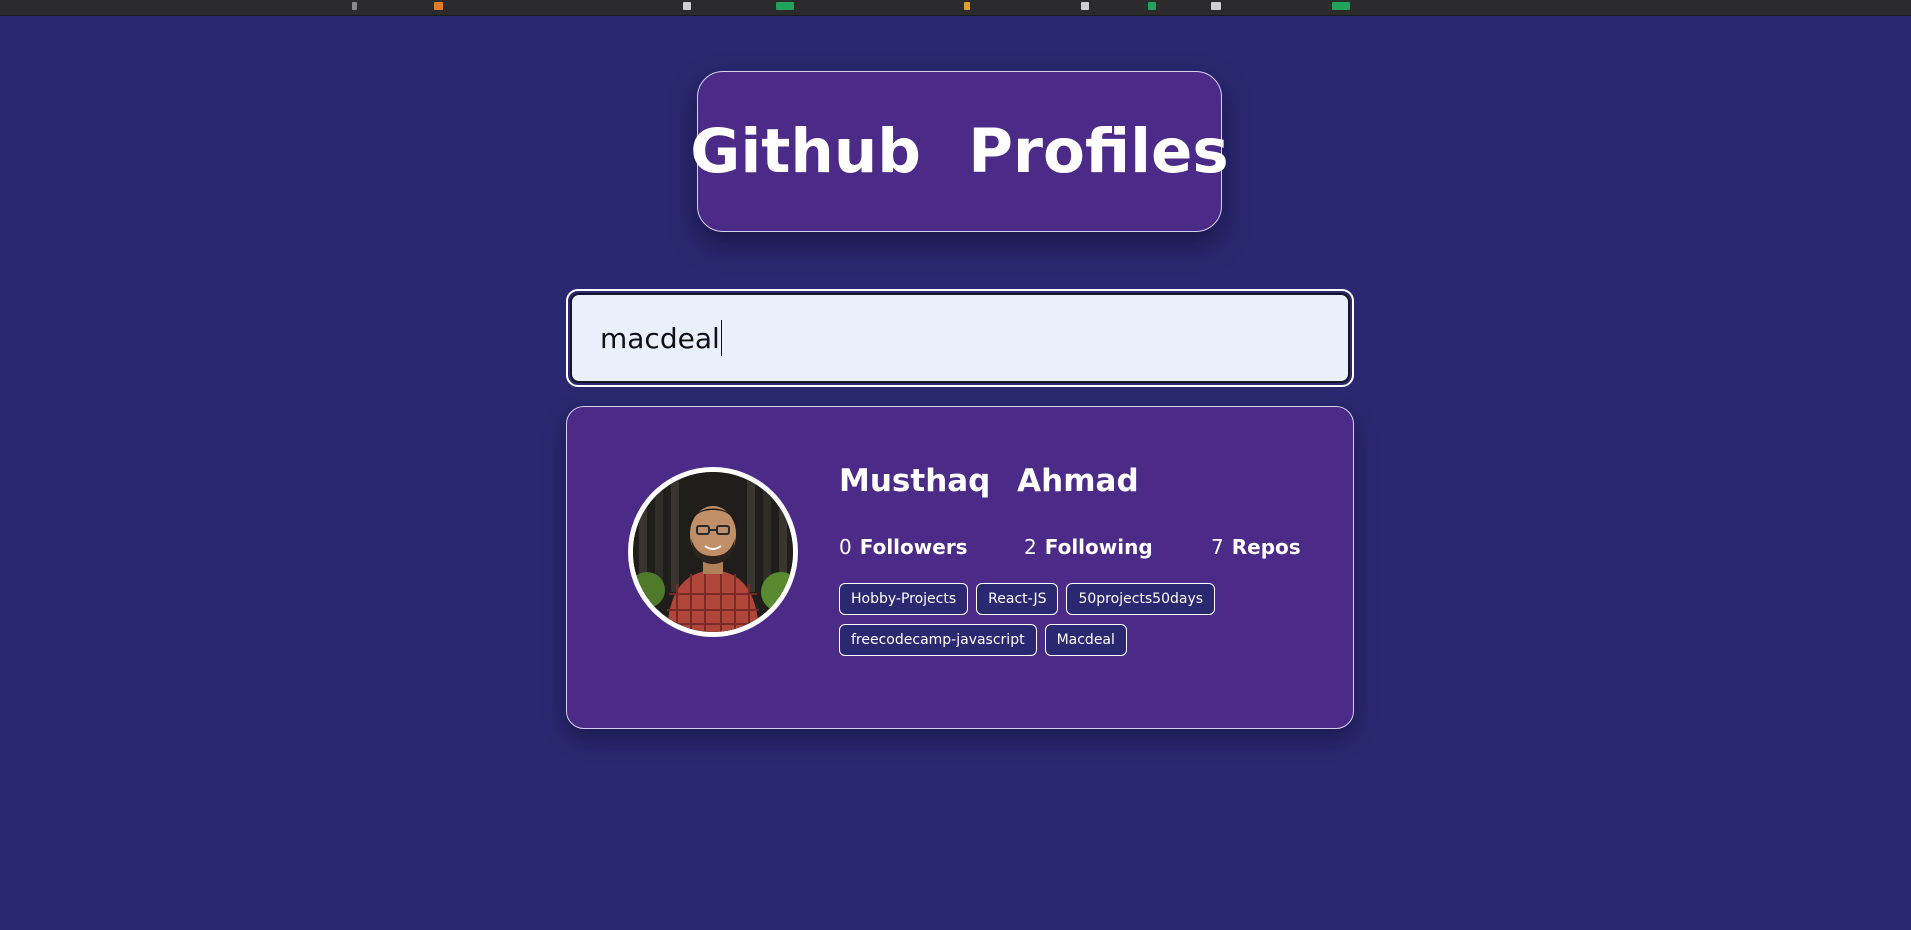 This screenshot has height=930, width=1911. I want to click on profile-name: Musthaq Ahmad, so click(989, 481).